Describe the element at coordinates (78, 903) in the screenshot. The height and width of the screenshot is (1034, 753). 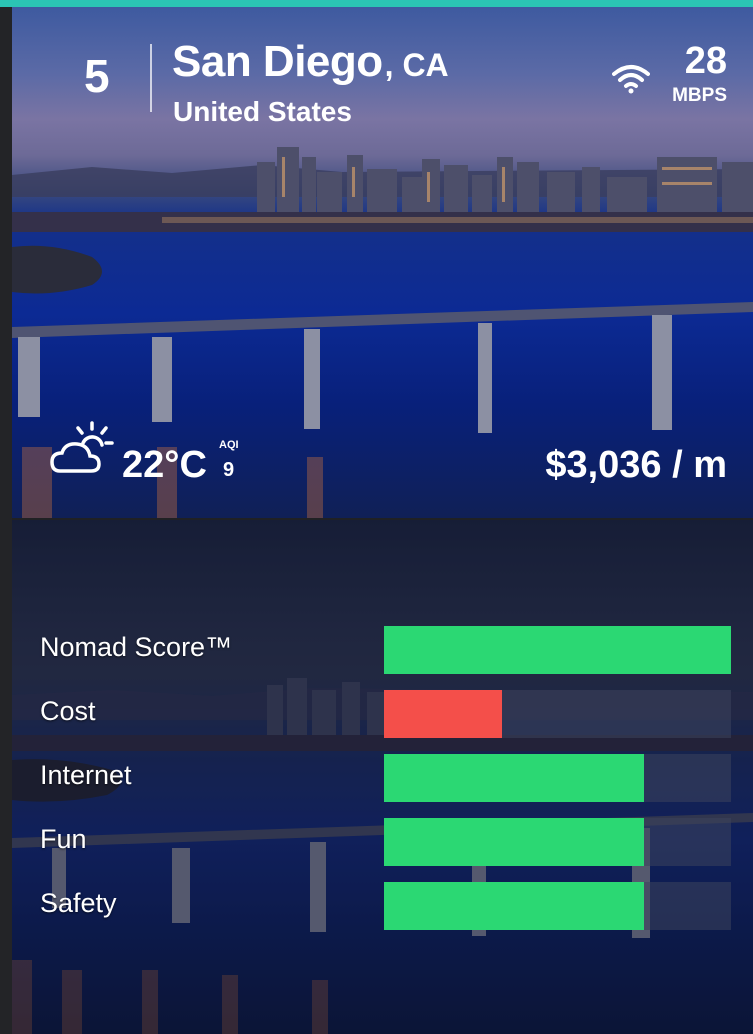
I see `score-label: Safety` at that location.